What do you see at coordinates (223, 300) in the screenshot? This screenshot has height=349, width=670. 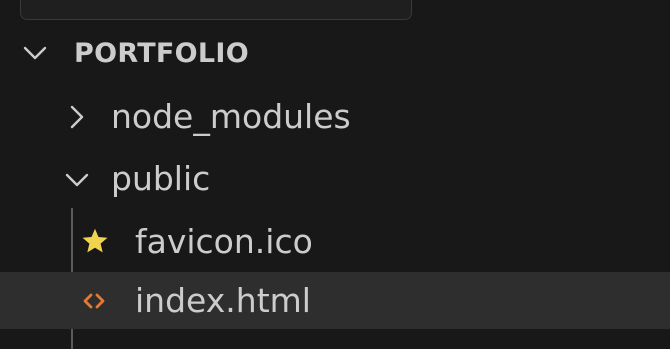 I see `tree-item-label: index.html` at bounding box center [223, 300].